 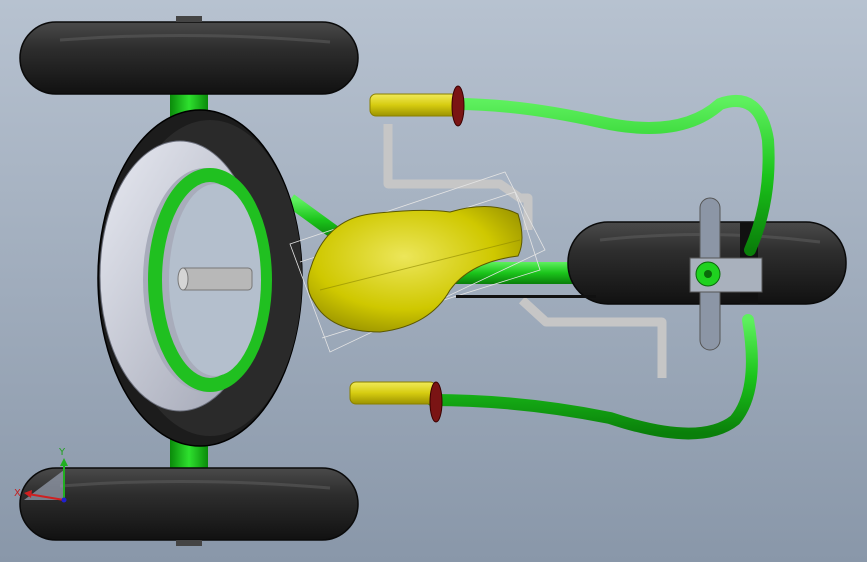 What do you see at coordinates (62, 452) in the screenshot?
I see `triad-y-label: Y` at bounding box center [62, 452].